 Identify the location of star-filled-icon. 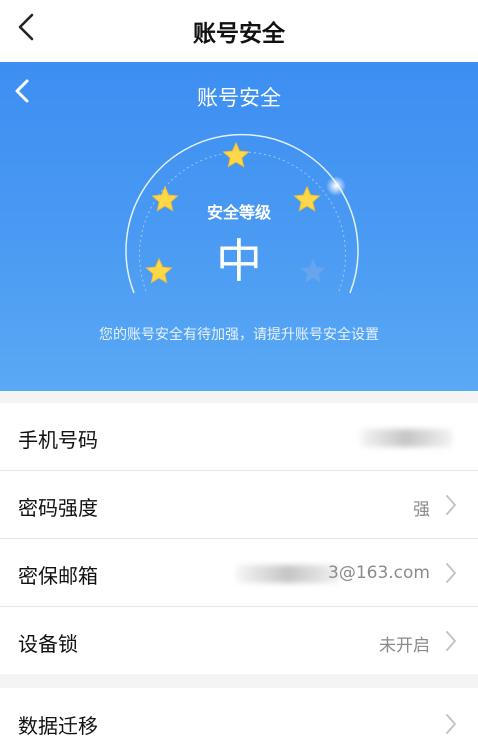
(236, 154).